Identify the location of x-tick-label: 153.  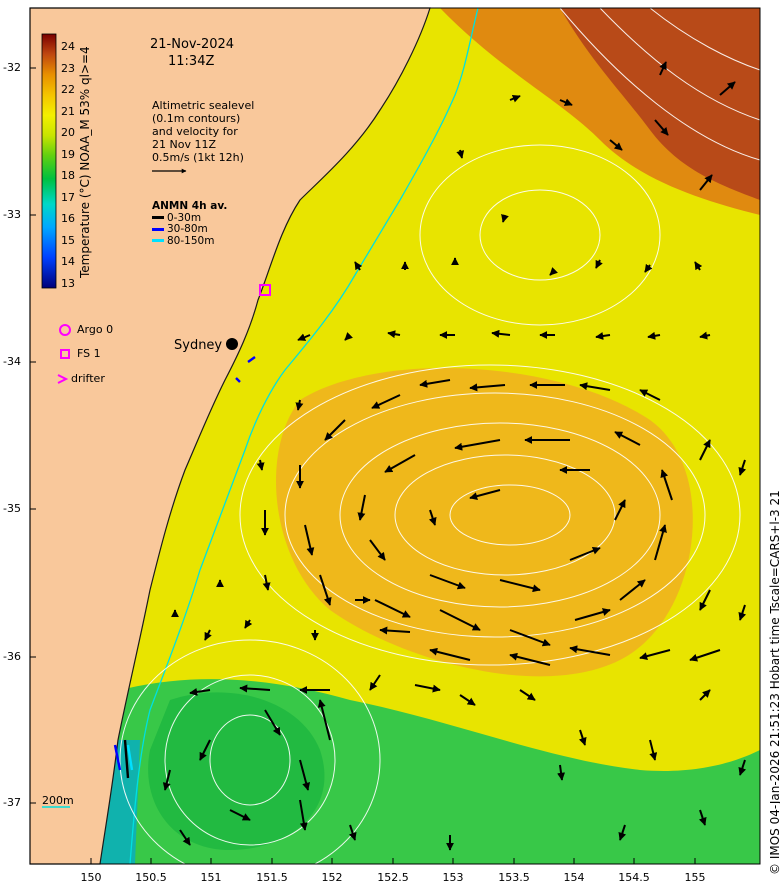
(453, 877).